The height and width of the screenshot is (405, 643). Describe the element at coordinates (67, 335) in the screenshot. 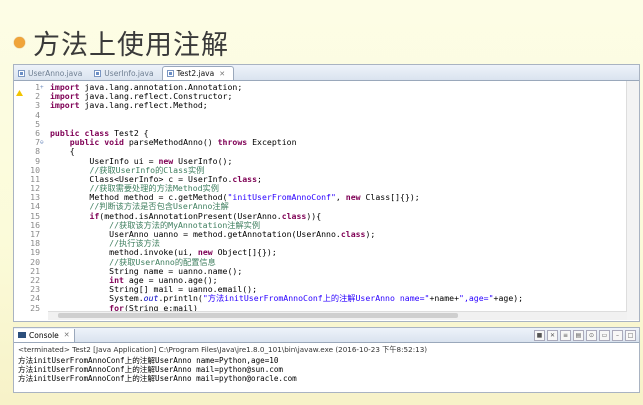

I see `close-console-icon: ✕` at that location.